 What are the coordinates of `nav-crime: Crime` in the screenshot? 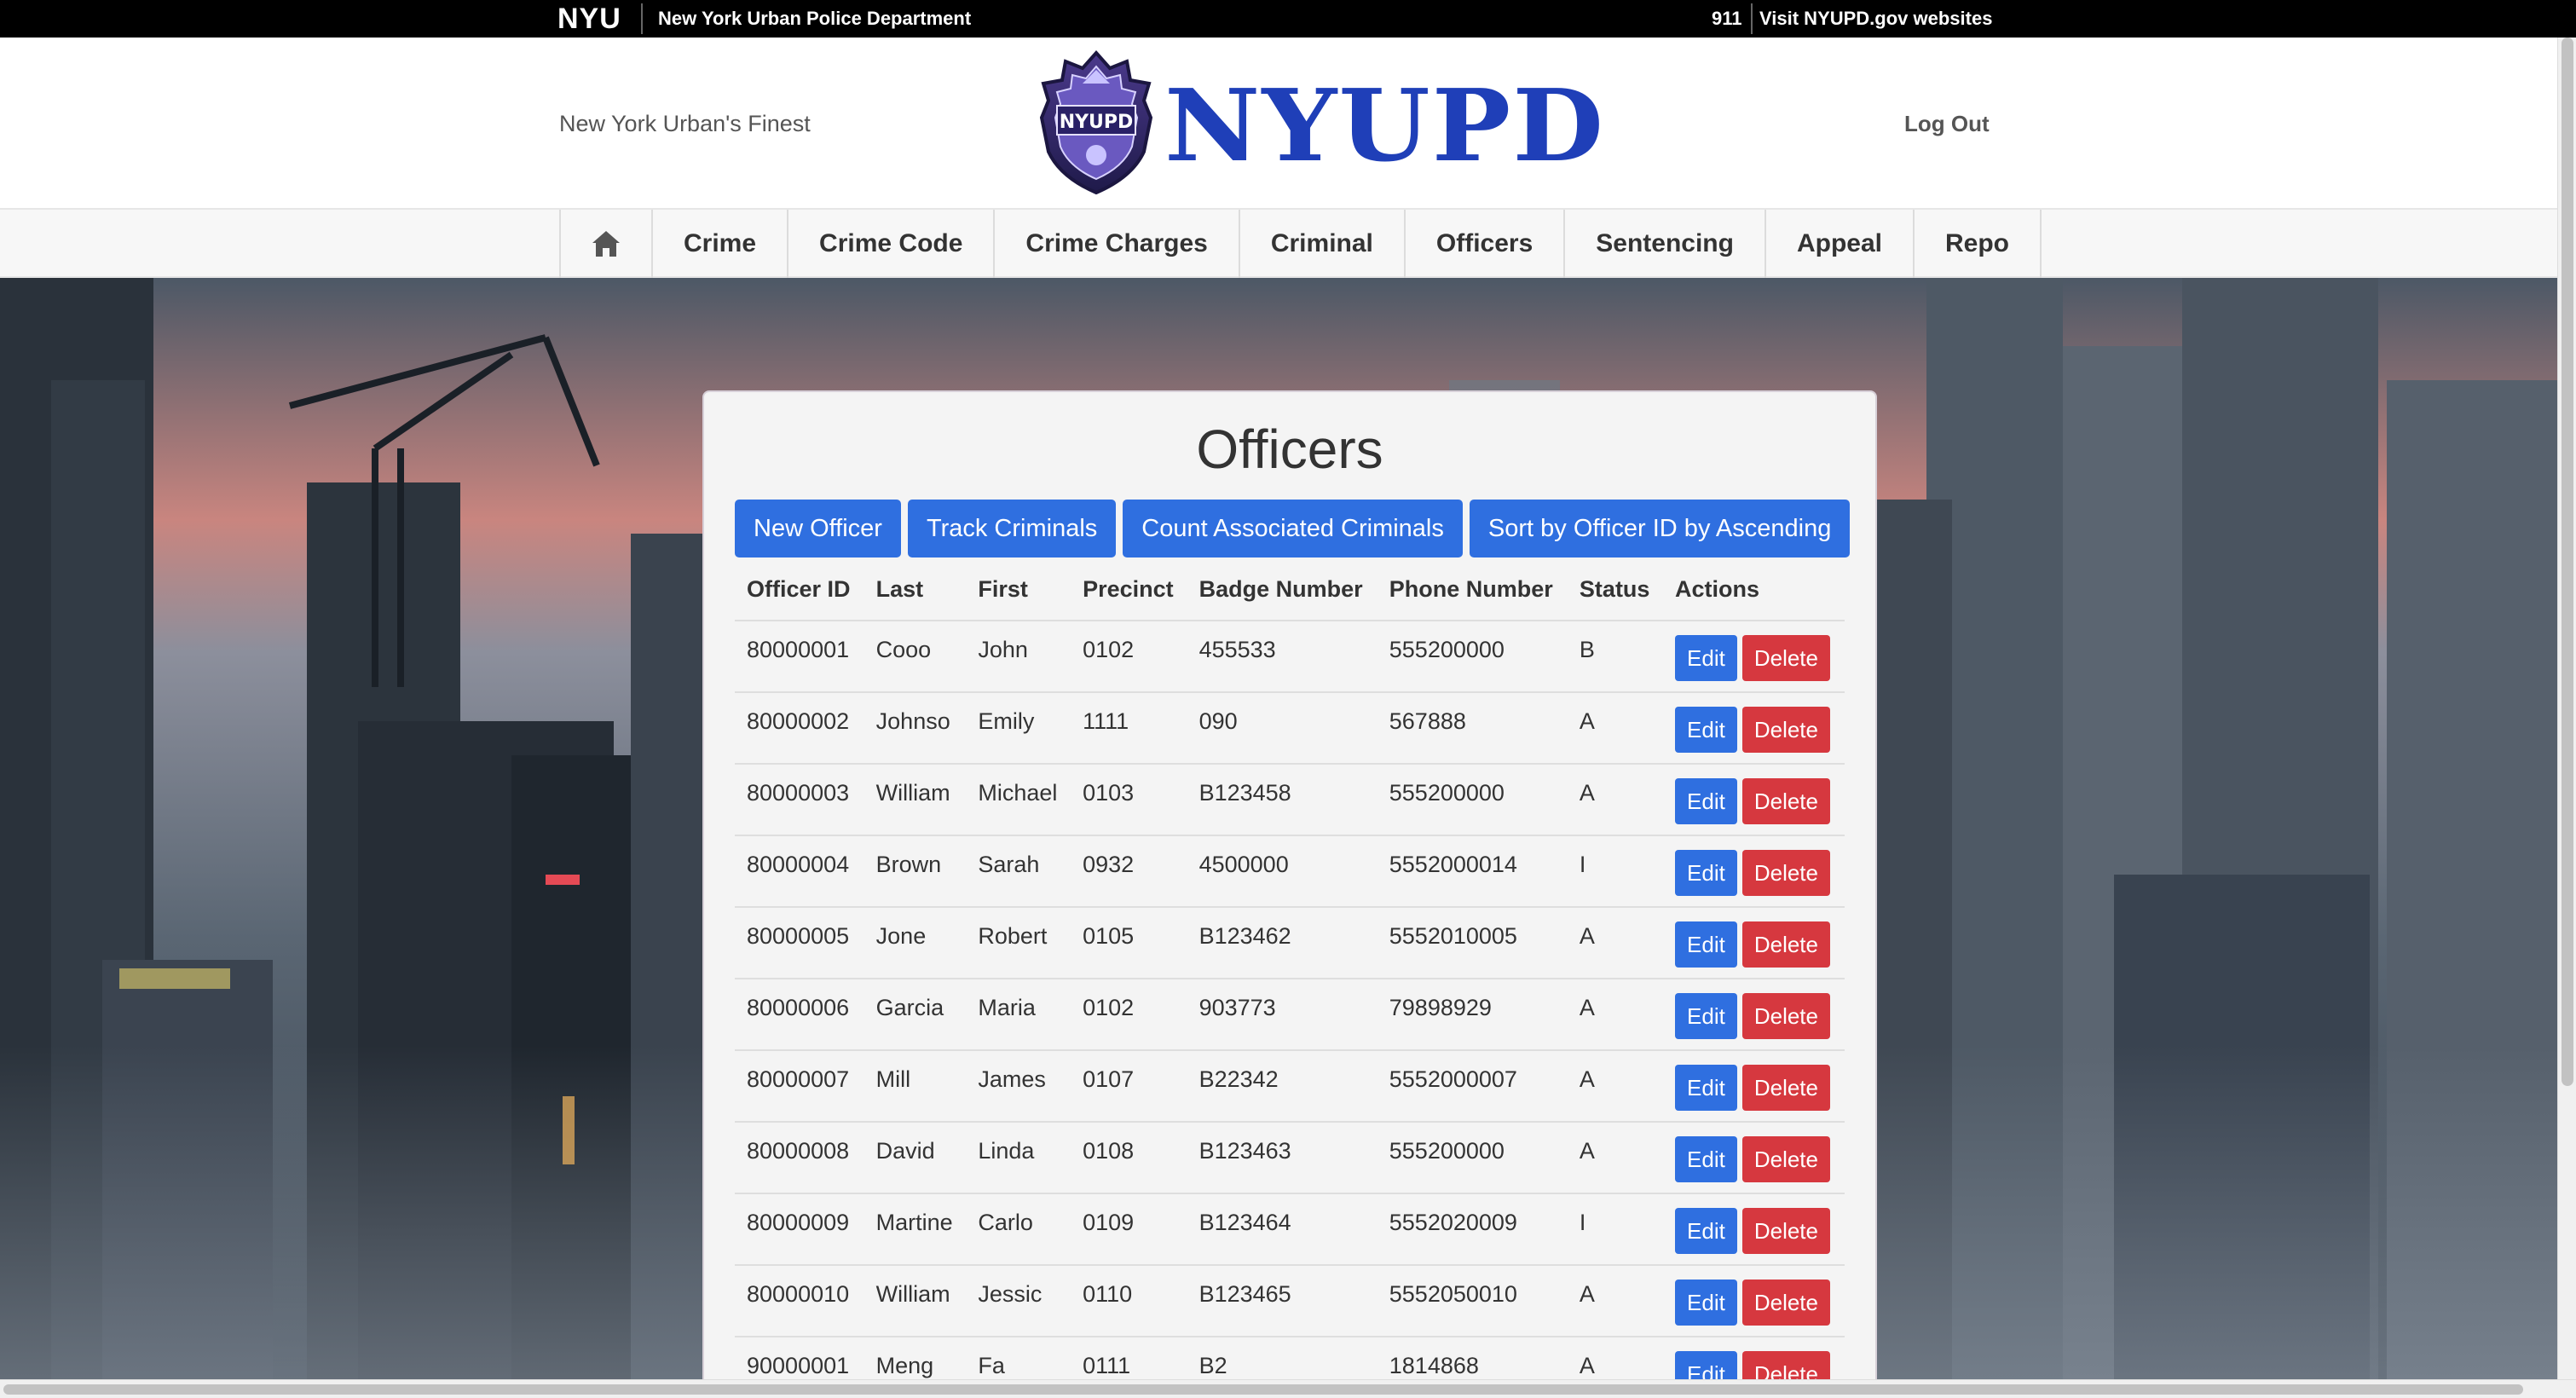 It's located at (721, 244).